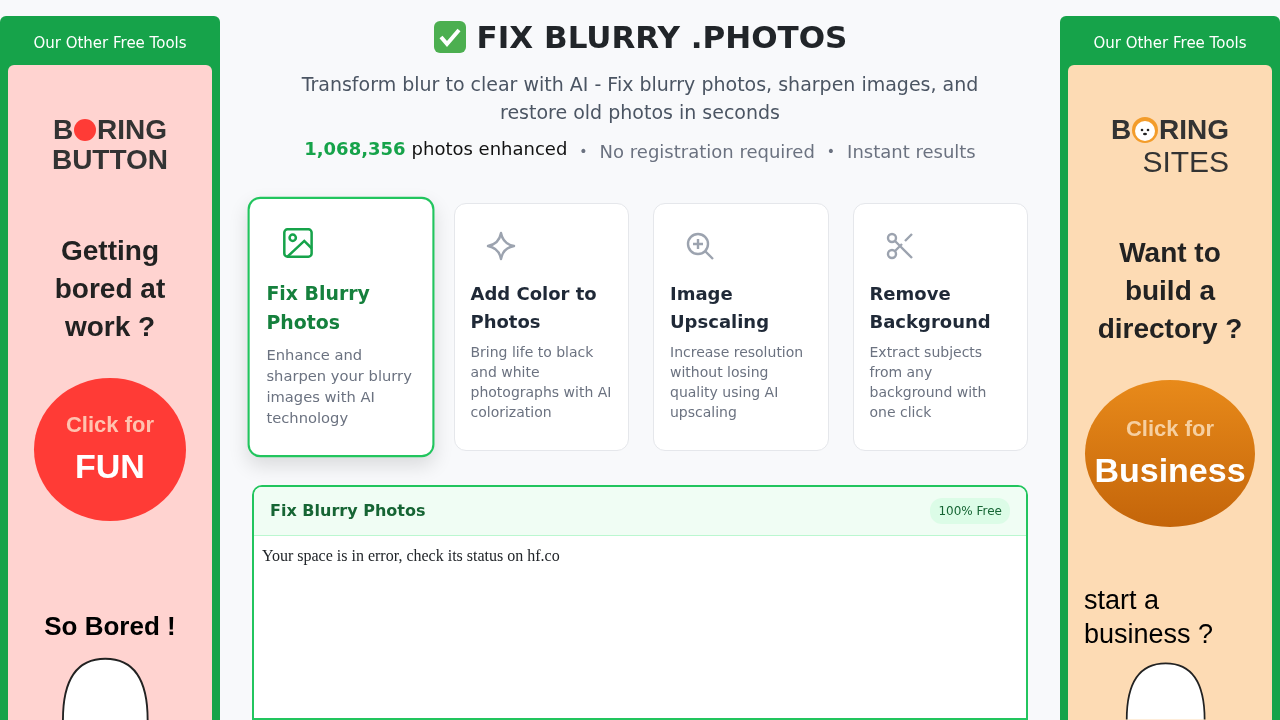 The height and width of the screenshot is (720, 1280). Describe the element at coordinates (85, 129) in the screenshot. I see `dot-icon` at that location.